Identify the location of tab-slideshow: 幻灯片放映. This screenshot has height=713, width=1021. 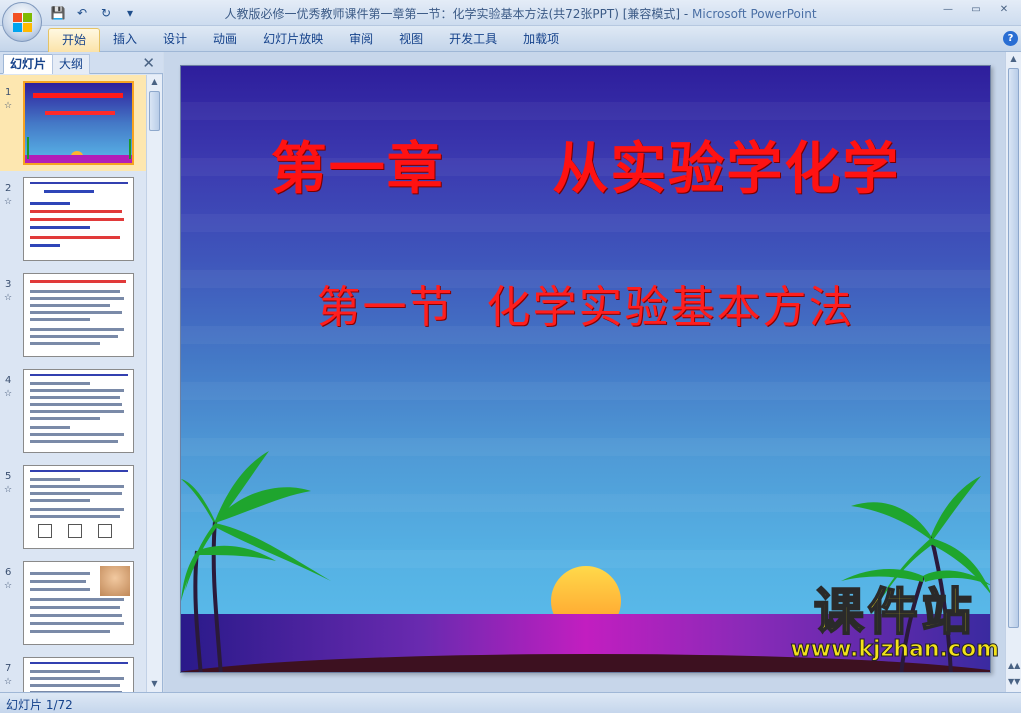
(293, 40).